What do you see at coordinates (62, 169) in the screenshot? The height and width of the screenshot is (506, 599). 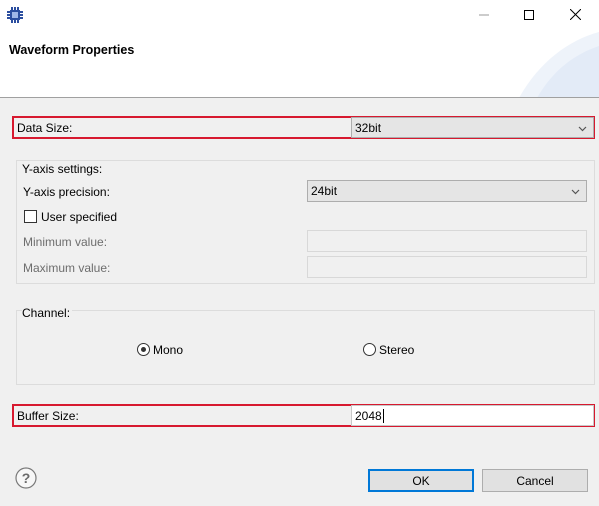 I see `y-axis-settings-label: Y-axis settings:` at bounding box center [62, 169].